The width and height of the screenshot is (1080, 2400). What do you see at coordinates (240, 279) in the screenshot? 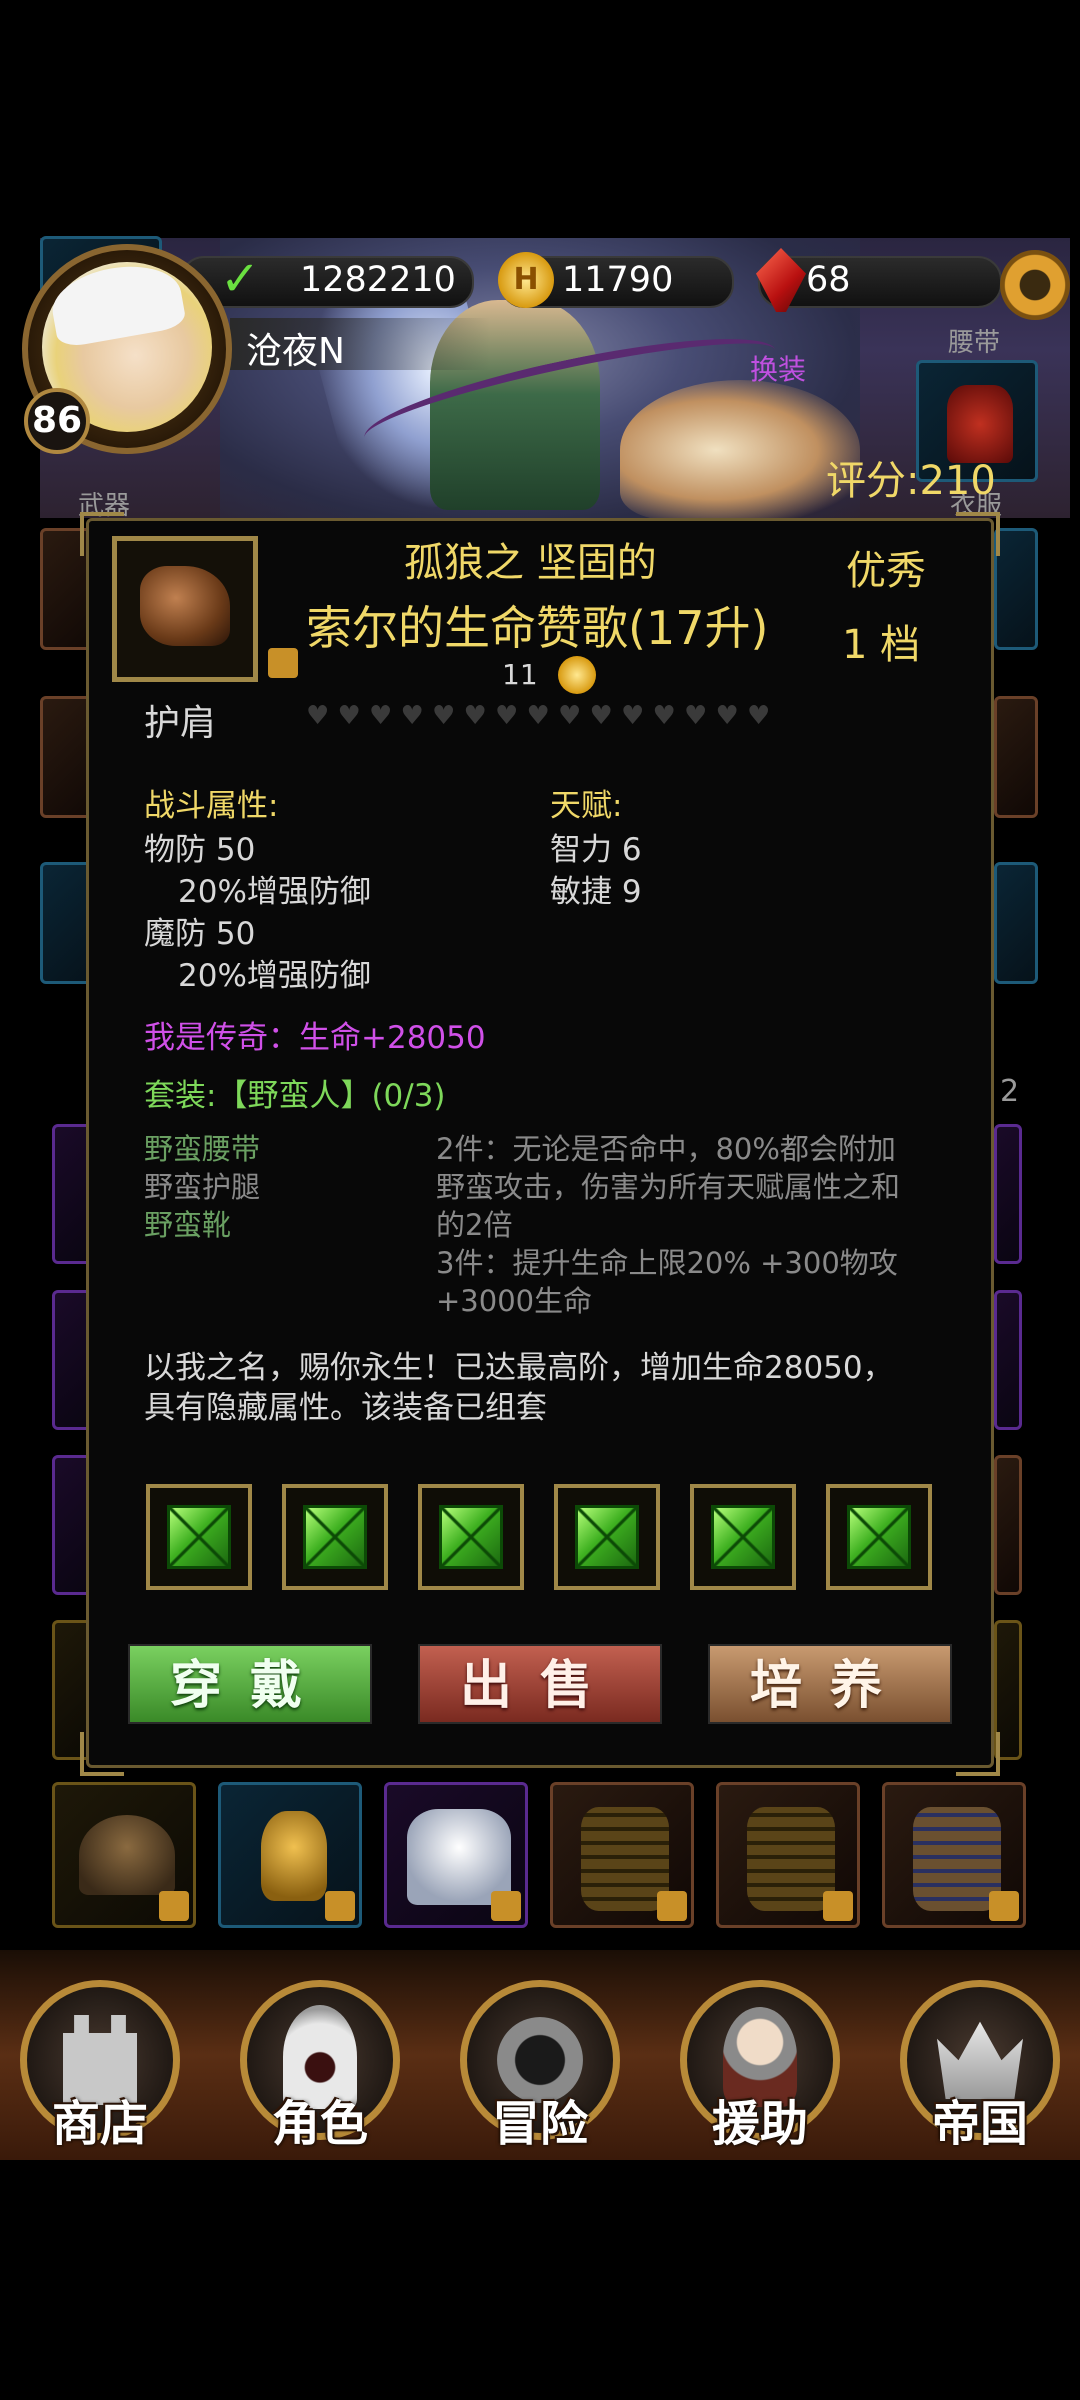
I see `checkmark-icon: ✓` at bounding box center [240, 279].